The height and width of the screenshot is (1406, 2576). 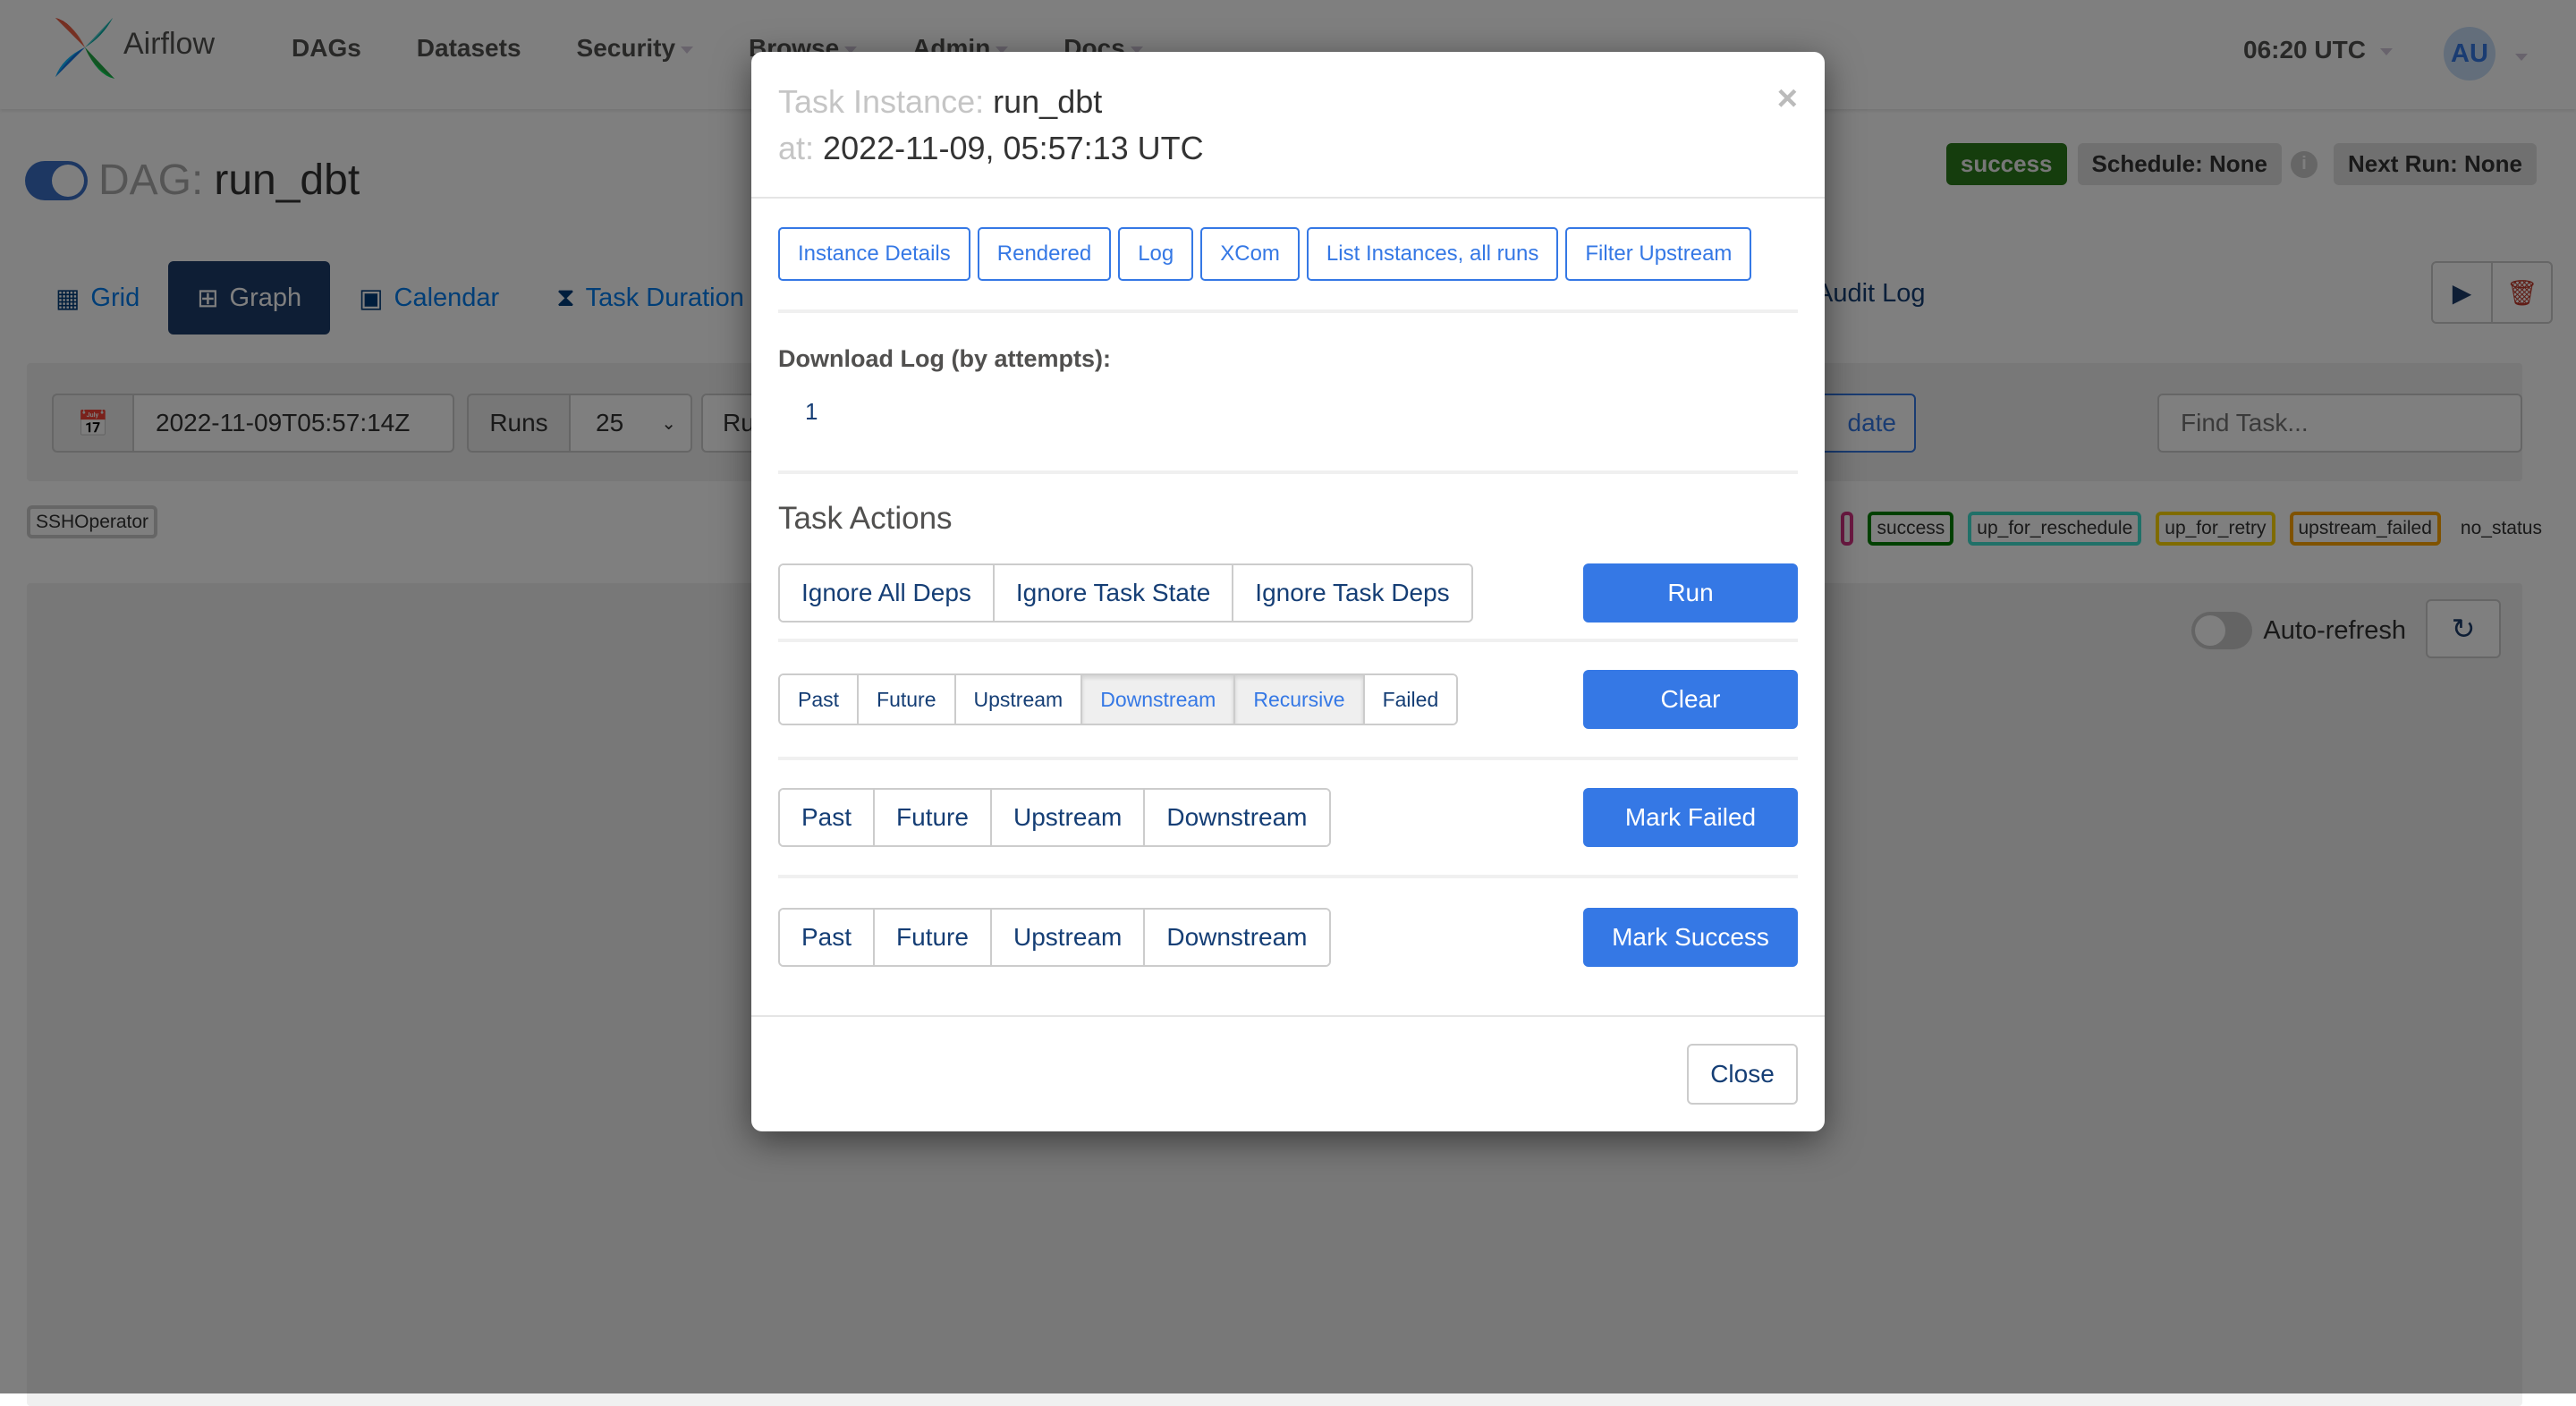 What do you see at coordinates (1288, 1073) in the screenshot?
I see `modal-footer: Close` at bounding box center [1288, 1073].